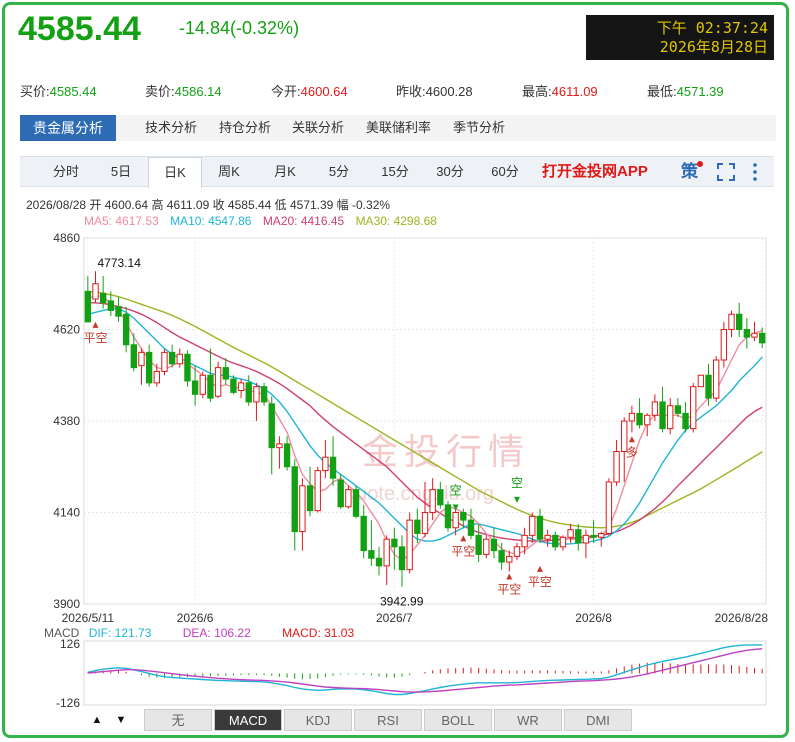  What do you see at coordinates (388, 720) in the screenshot?
I see `indicator-rsi: RSI` at bounding box center [388, 720].